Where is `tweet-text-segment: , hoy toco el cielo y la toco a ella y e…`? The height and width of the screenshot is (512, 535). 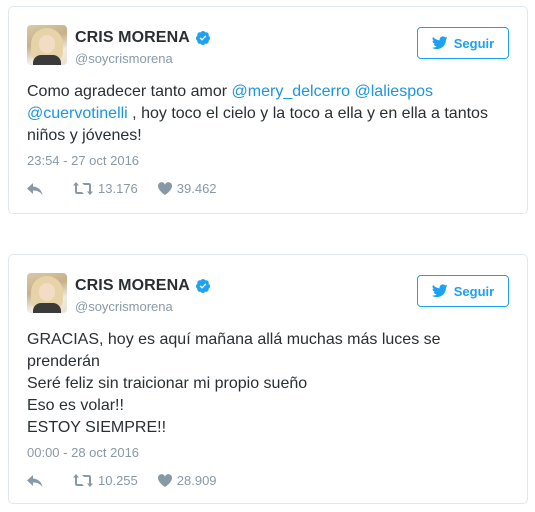
tweet-text-segment: , hoy toco el cielo y la toco a ella y e… is located at coordinates (307, 113).